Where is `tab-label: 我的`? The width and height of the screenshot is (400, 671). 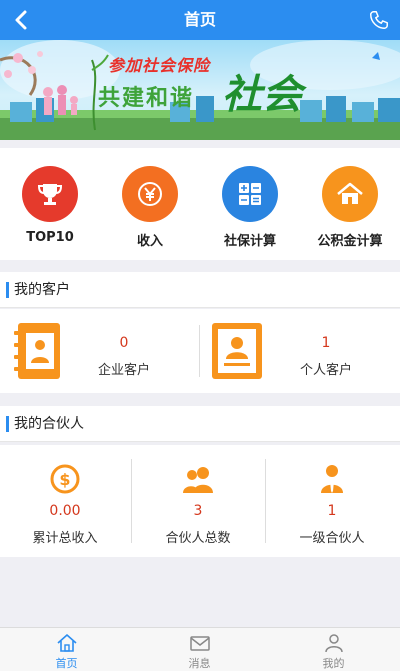 tab-label: 我的 is located at coordinates (333, 663).